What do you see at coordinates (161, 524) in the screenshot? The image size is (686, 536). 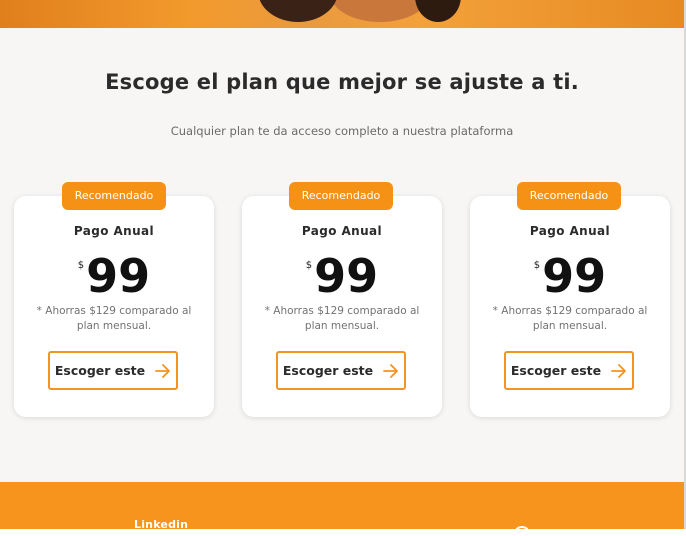 I see `footer-link-linkedin: Linkedin` at bounding box center [161, 524].